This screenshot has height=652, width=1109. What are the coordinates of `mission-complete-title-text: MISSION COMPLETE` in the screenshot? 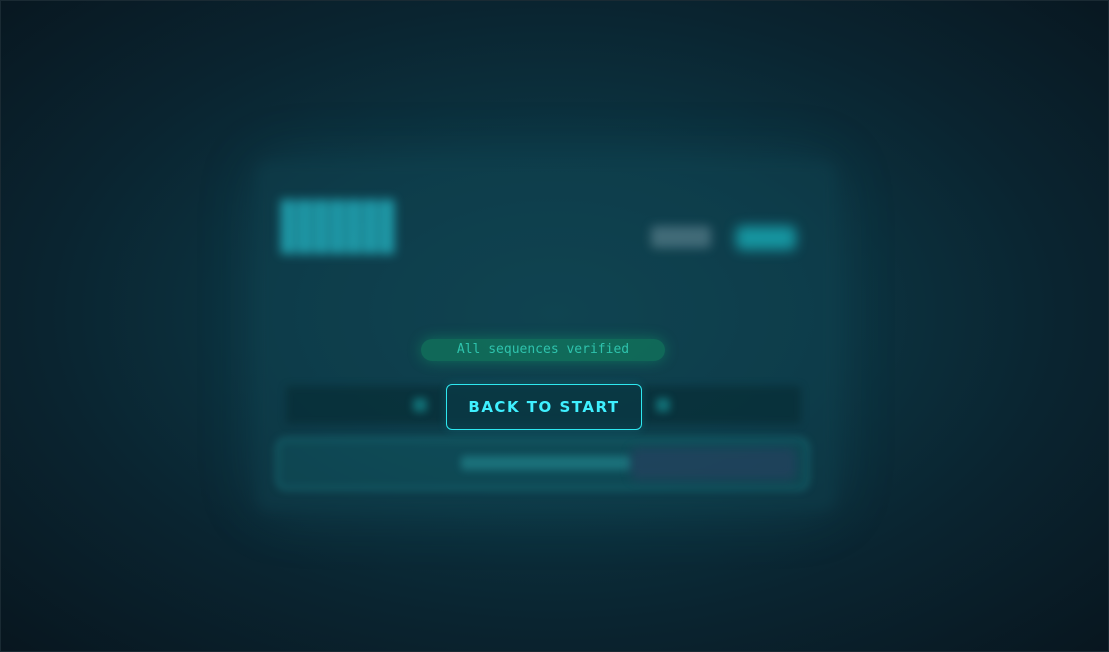 It's located at (544, 293).